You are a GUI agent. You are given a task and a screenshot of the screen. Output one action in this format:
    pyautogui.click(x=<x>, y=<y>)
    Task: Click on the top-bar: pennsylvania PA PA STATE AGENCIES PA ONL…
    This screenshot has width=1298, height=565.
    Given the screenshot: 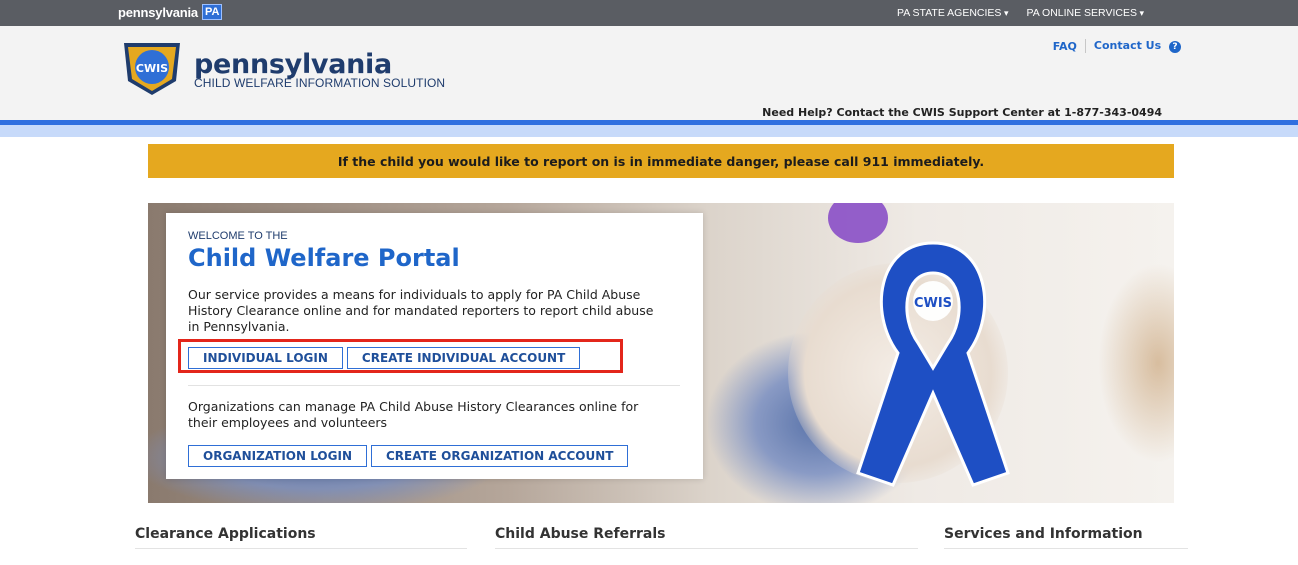 What is the action you would take?
    pyautogui.click(x=649, y=13)
    